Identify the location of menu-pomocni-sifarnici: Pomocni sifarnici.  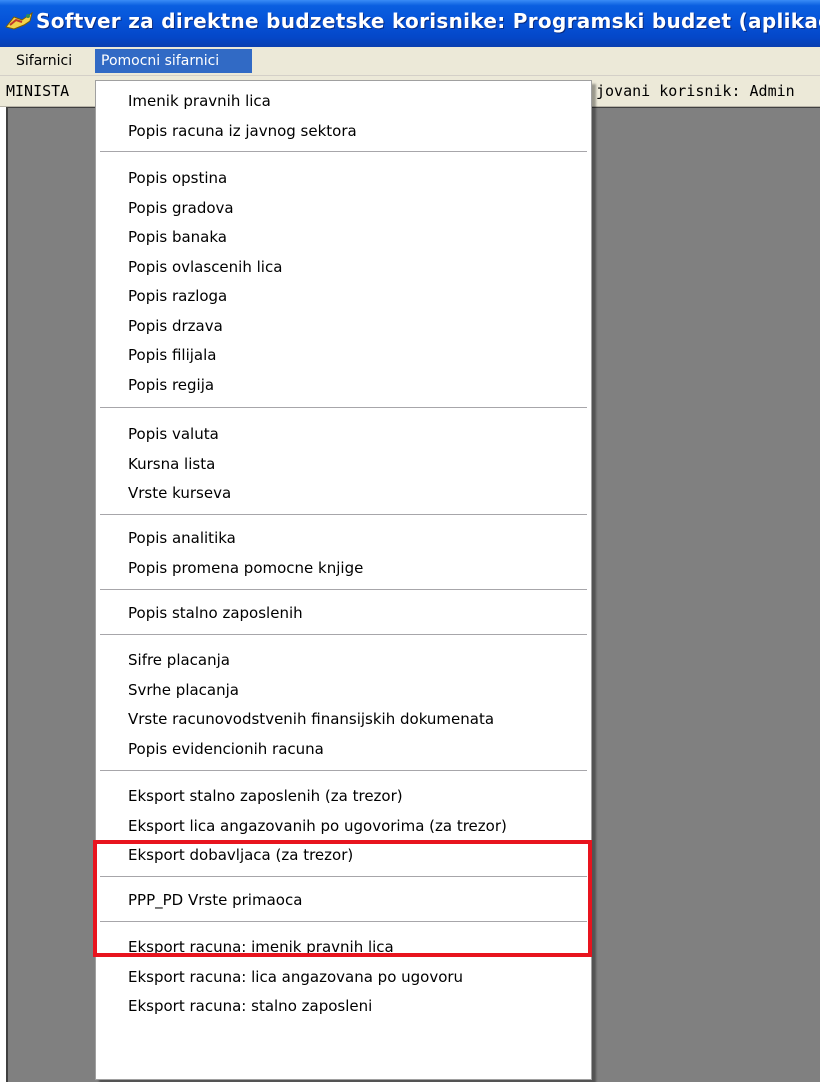
(173, 61).